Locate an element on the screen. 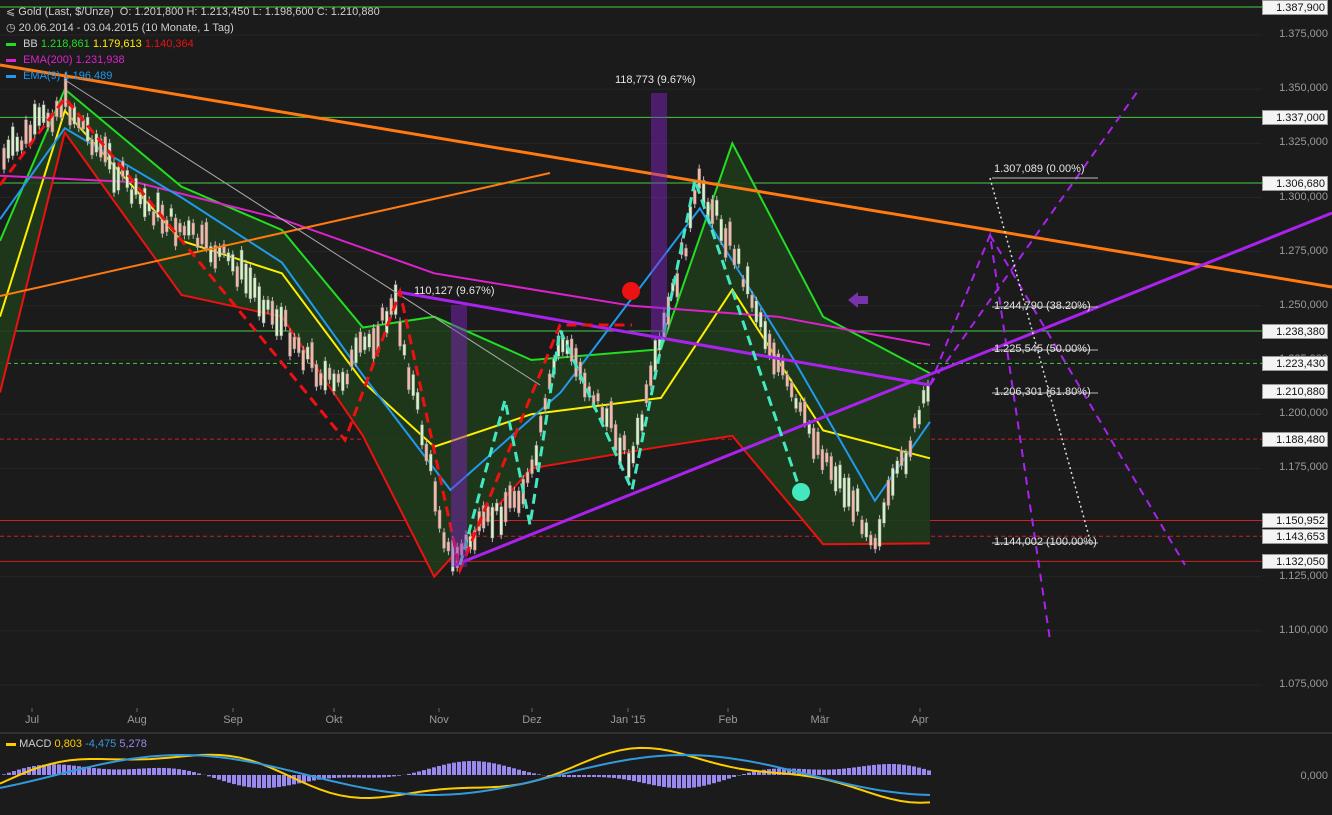  legend-ema200-value: 1.231,938 is located at coordinates (100, 60).